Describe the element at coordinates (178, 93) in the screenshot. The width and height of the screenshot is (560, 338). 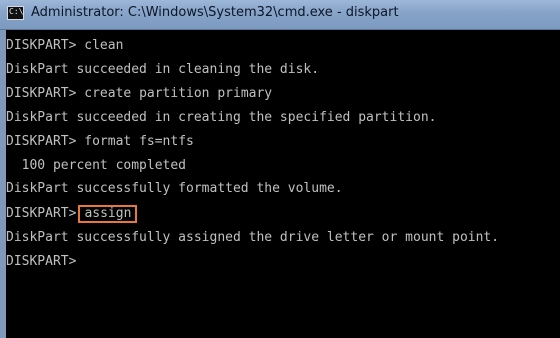
I see `command-text: create partition primary` at that location.